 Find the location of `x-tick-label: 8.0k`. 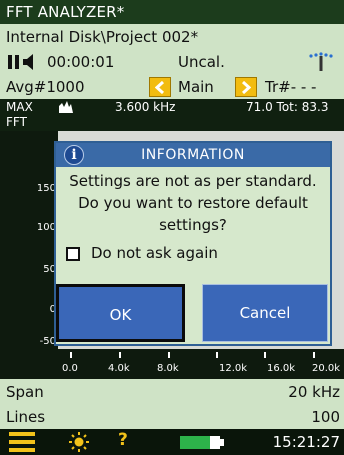

x-tick-label: 8.0k is located at coordinates (168, 368).